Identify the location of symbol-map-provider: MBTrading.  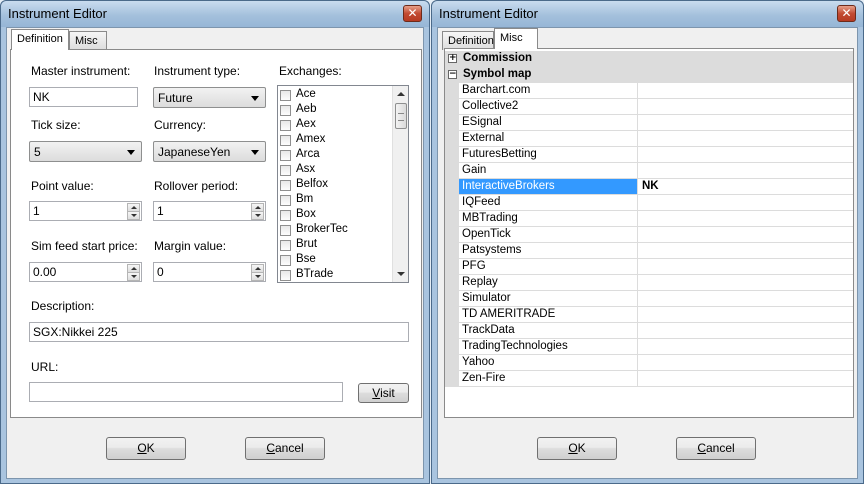
(548, 218).